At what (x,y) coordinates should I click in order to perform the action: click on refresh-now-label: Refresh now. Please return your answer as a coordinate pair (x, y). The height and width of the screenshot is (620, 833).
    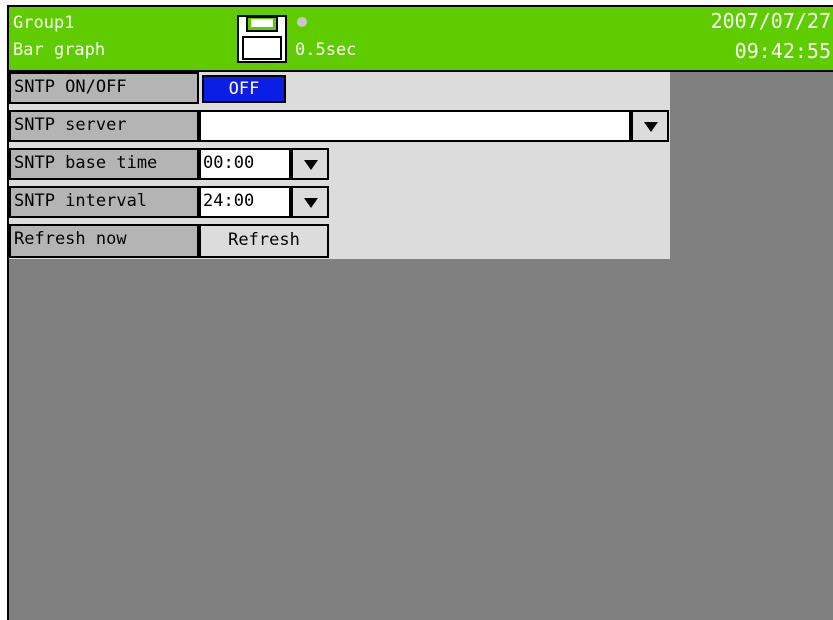
    Looking at the image, I should click on (104, 241).